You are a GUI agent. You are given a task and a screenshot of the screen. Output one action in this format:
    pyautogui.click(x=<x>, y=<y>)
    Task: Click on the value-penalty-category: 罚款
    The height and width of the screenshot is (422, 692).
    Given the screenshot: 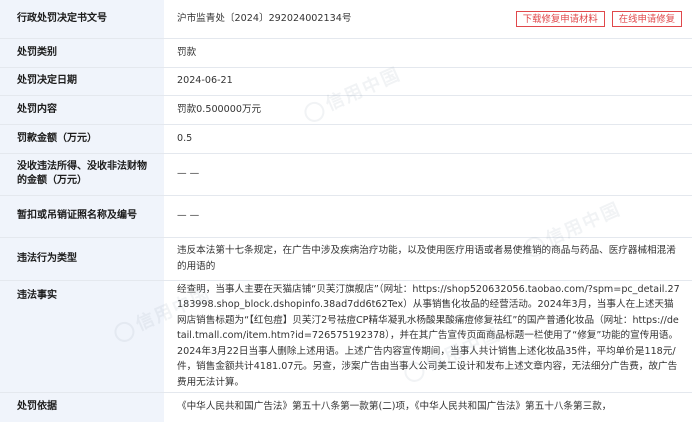 What is the action you would take?
    pyautogui.click(x=428, y=53)
    